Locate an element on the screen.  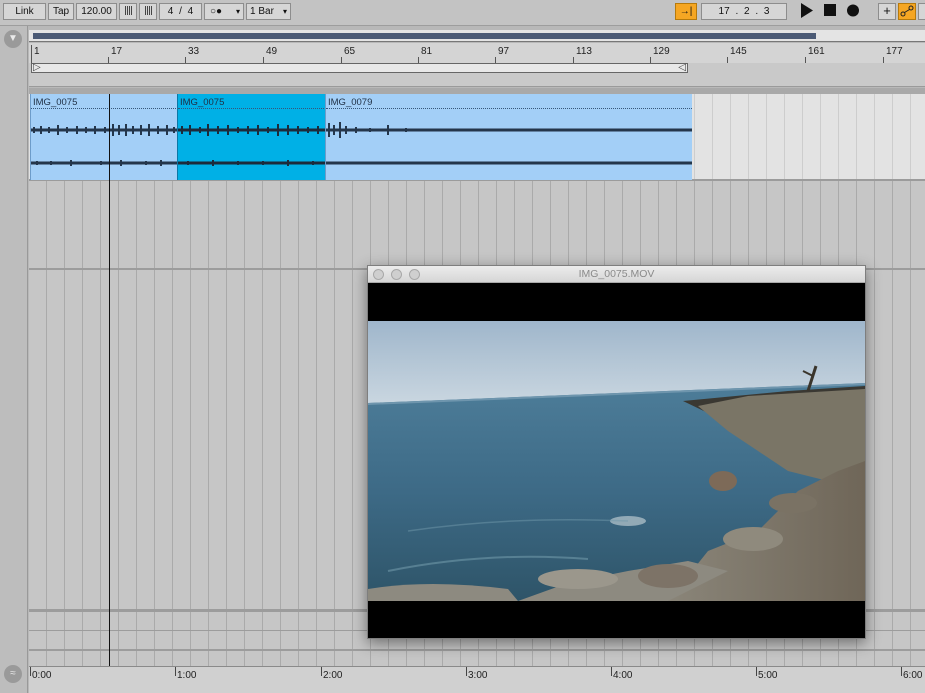
ruler-label: 81 is located at coordinates (427, 51).